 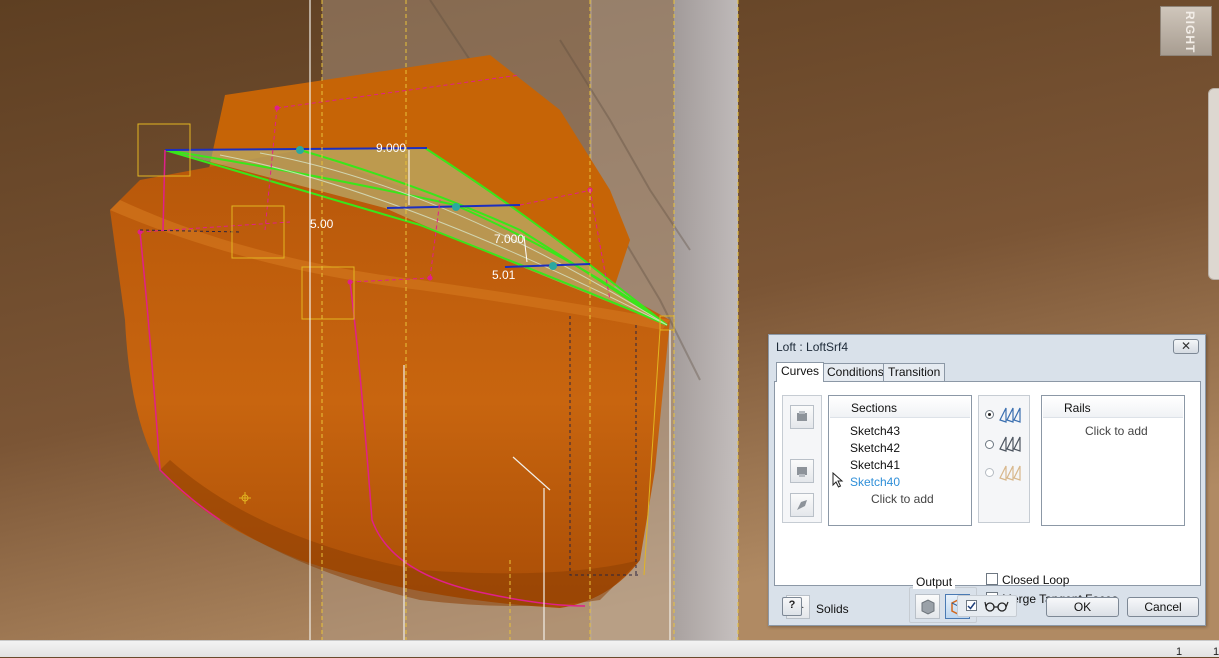 I want to click on mouse-cursor-icon, so click(x=838, y=480).